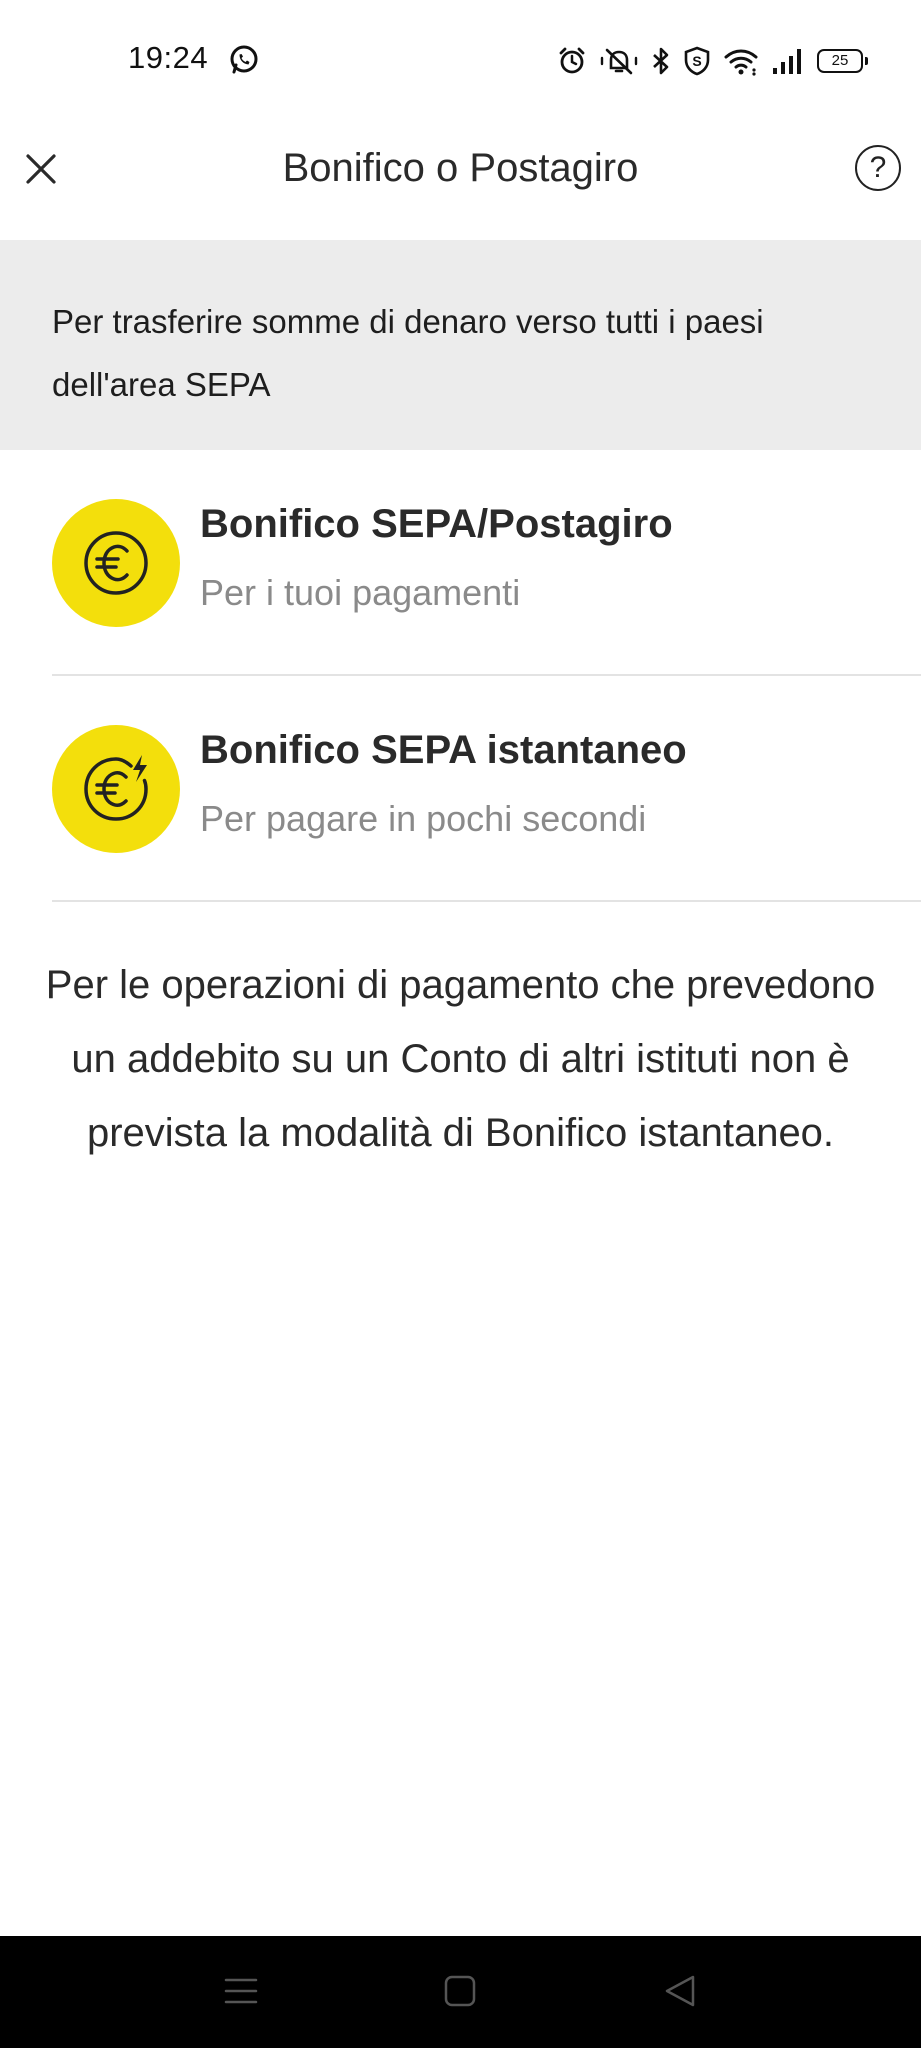 The width and height of the screenshot is (921, 2048). What do you see at coordinates (878, 168) in the screenshot?
I see `help-icon: ?` at bounding box center [878, 168].